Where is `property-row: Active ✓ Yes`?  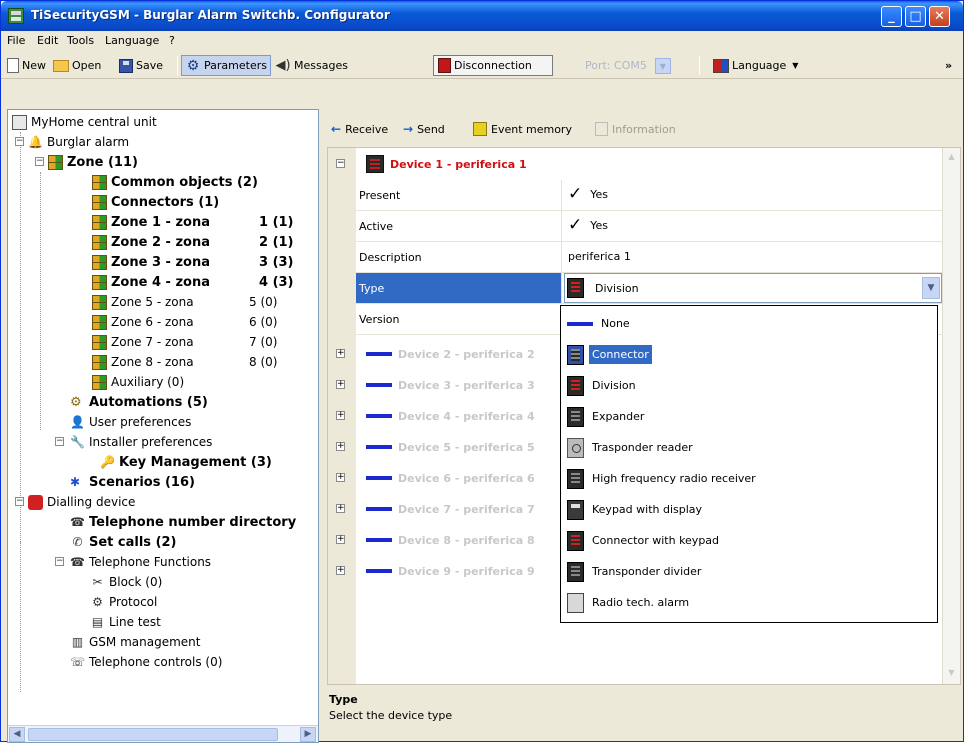
property-row: Active ✓ Yes is located at coordinates (649, 226).